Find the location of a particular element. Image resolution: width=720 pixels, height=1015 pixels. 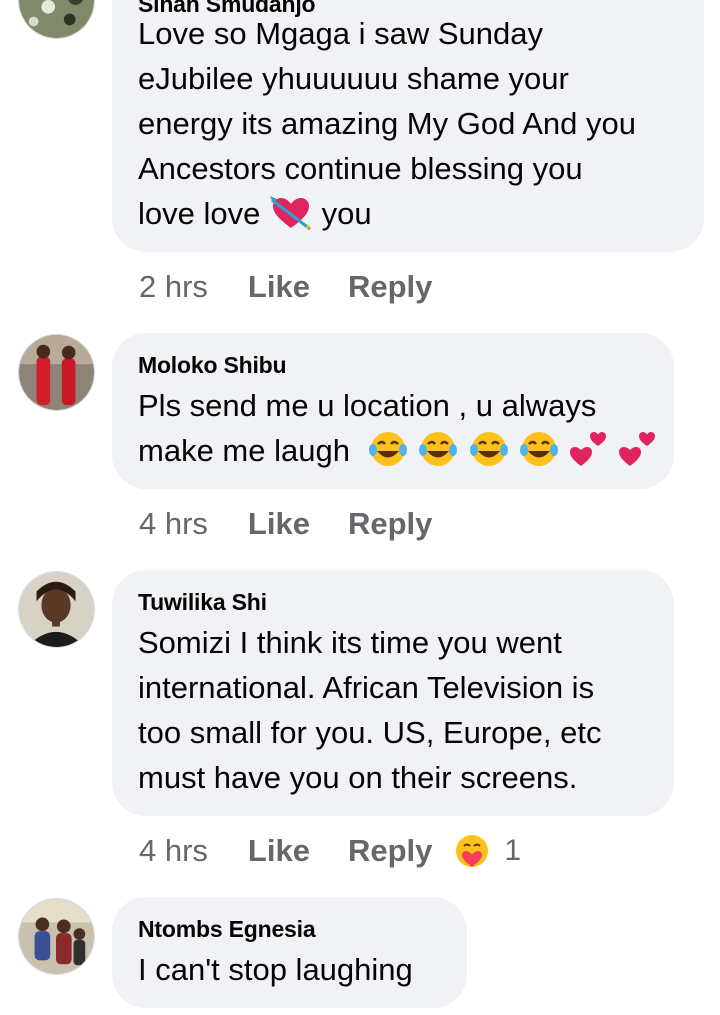

comment-line: international. African Television is is located at coordinates (366, 687).